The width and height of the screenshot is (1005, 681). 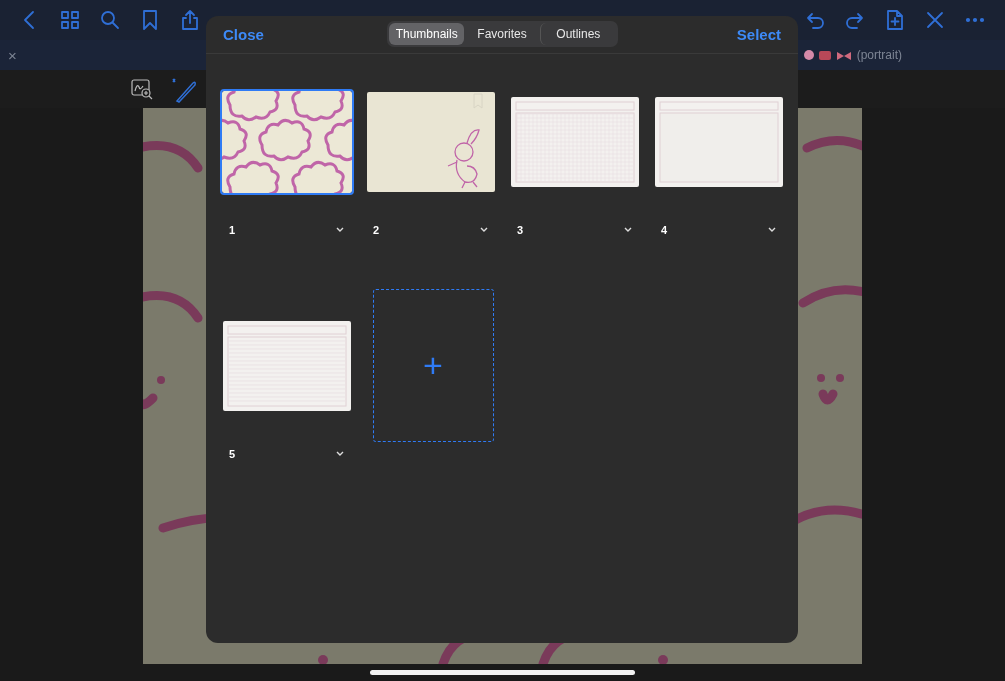 What do you see at coordinates (502, 34) in the screenshot?
I see `view-tab: Favorites` at bounding box center [502, 34].